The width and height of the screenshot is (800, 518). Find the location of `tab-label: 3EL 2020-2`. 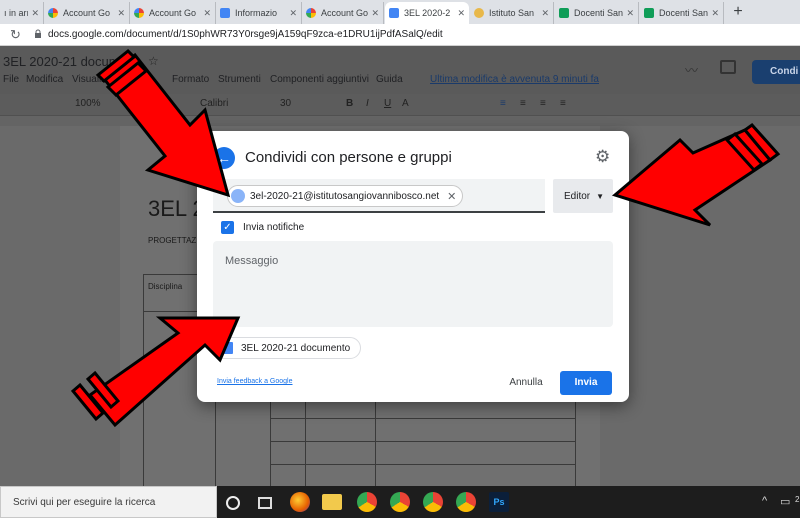

tab-label: 3EL 2020-2 is located at coordinates (427, 13).